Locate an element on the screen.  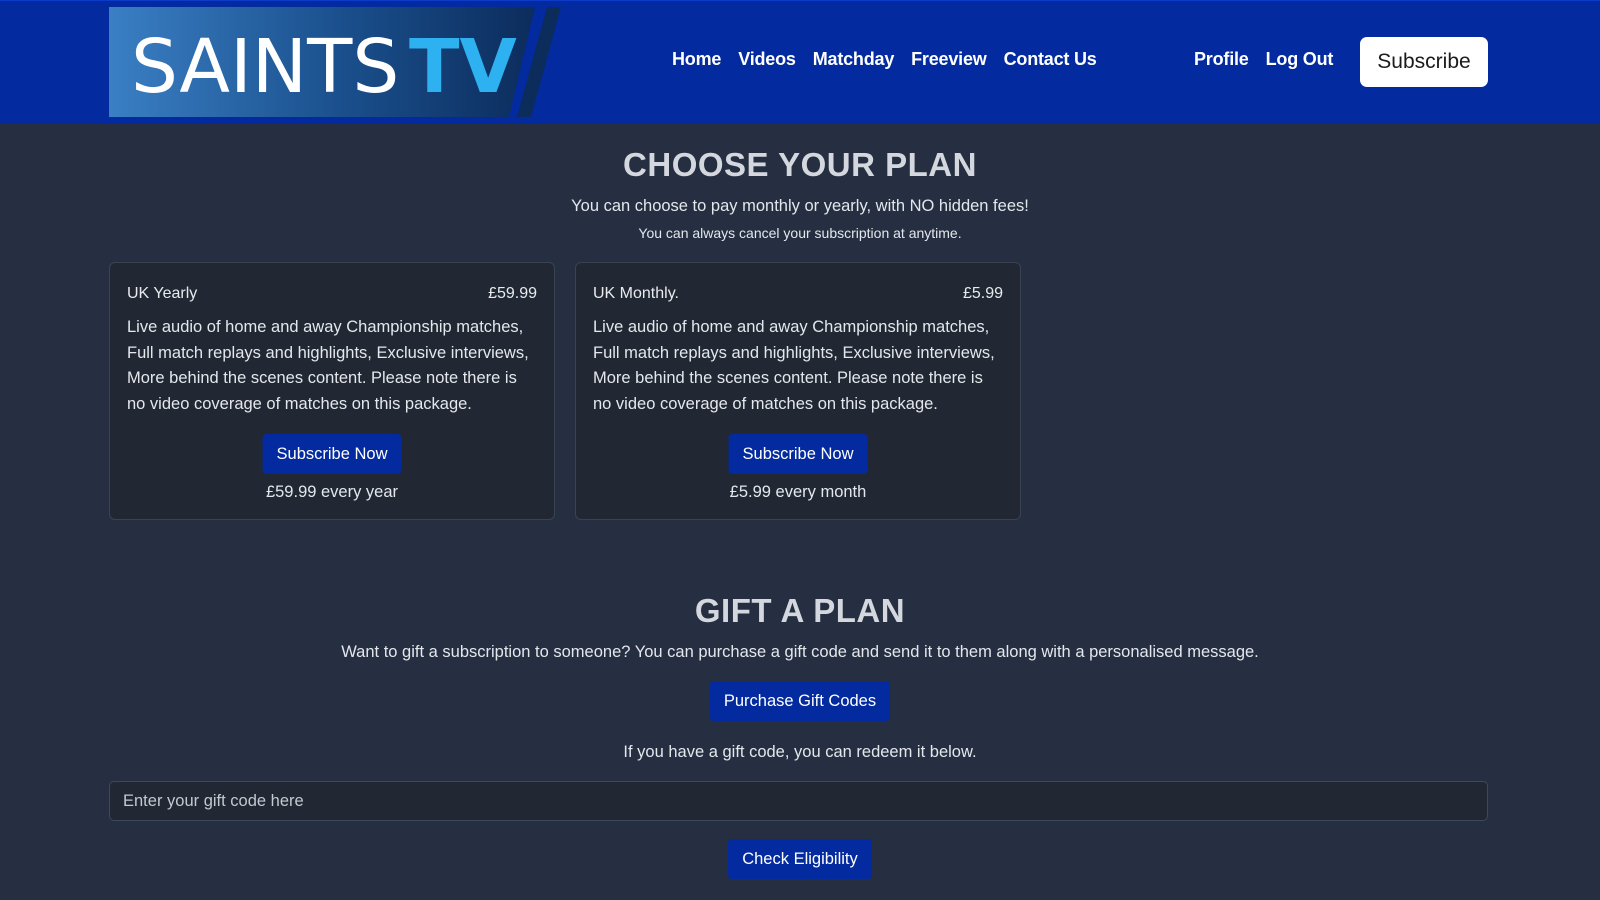
gift-plan-title: GIFT A PLAN is located at coordinates (800, 610).